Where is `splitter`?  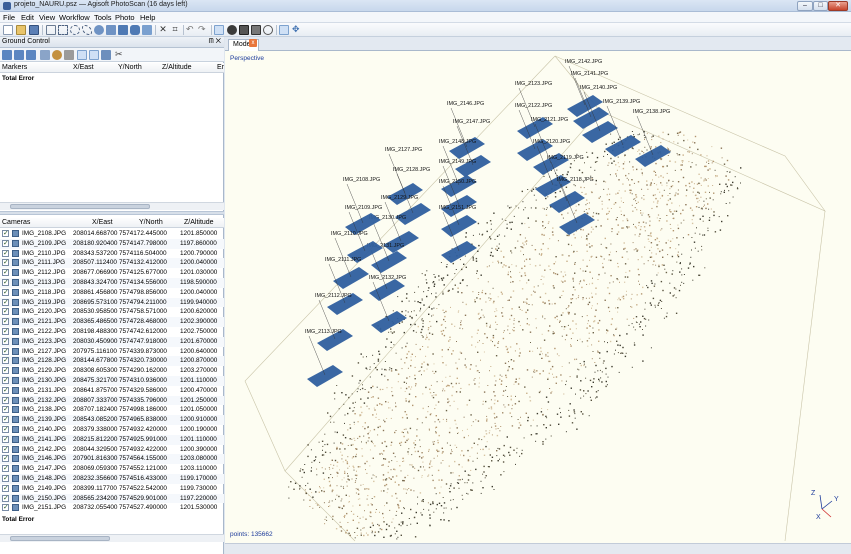
splitter is located at coordinates (112, 213).